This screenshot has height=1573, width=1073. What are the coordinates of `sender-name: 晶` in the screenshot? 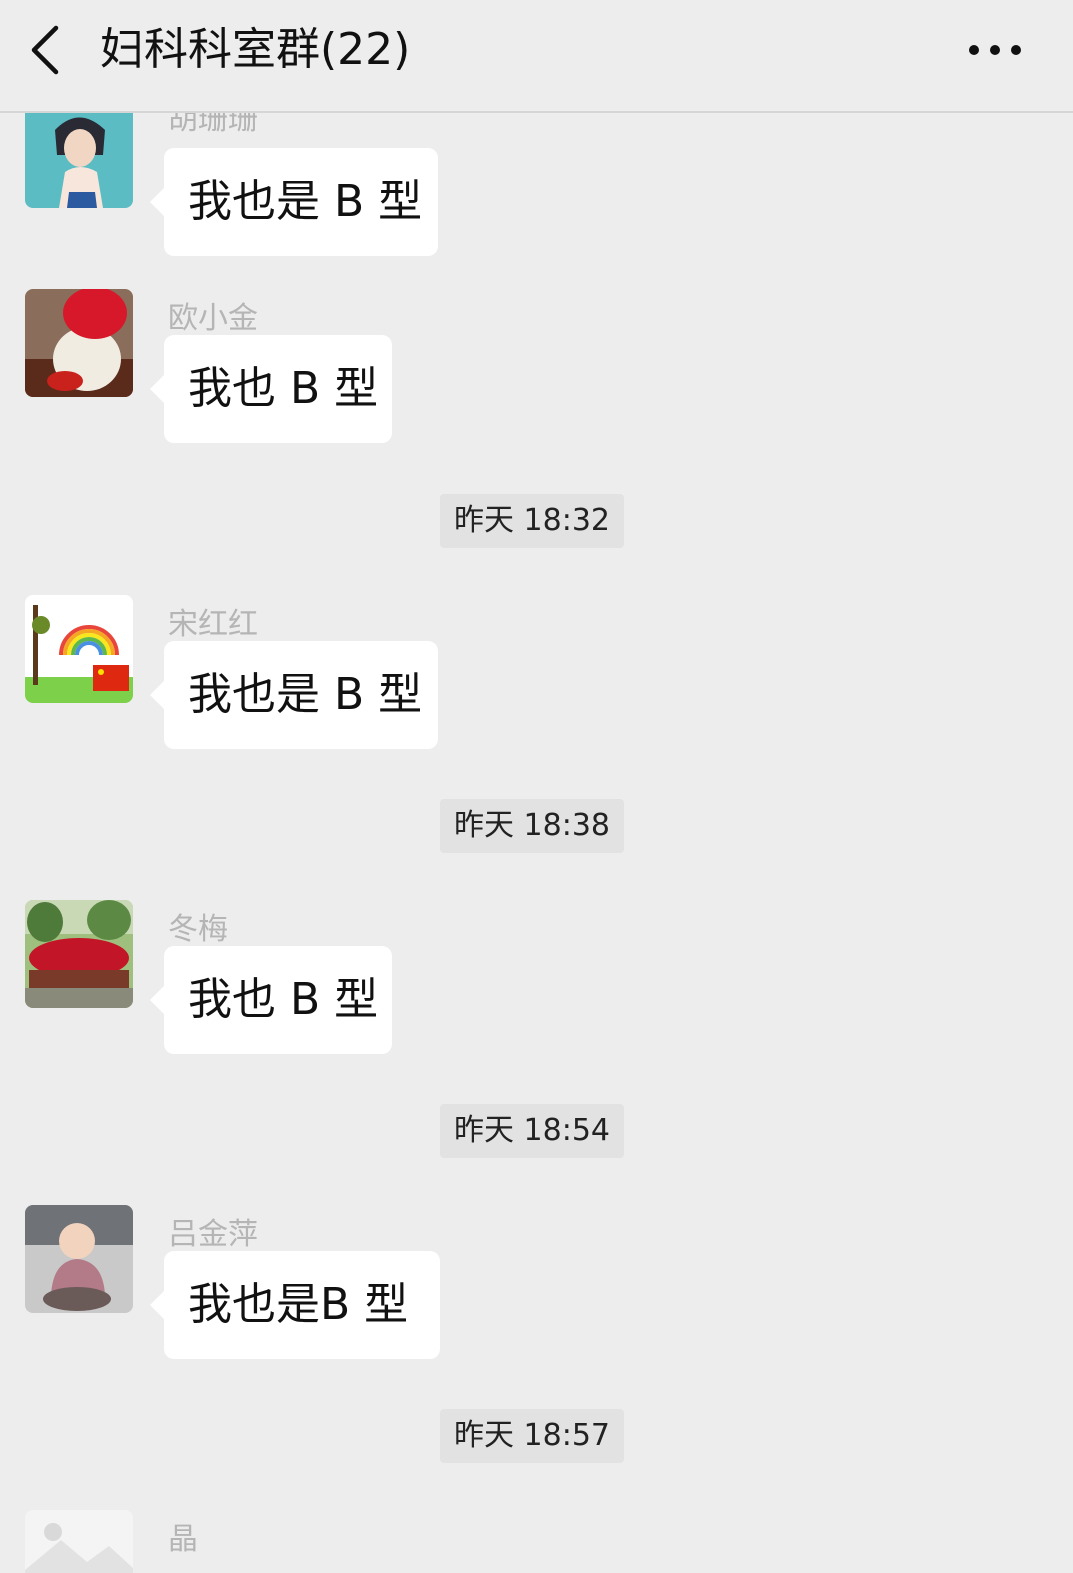 It's located at (183, 1539).